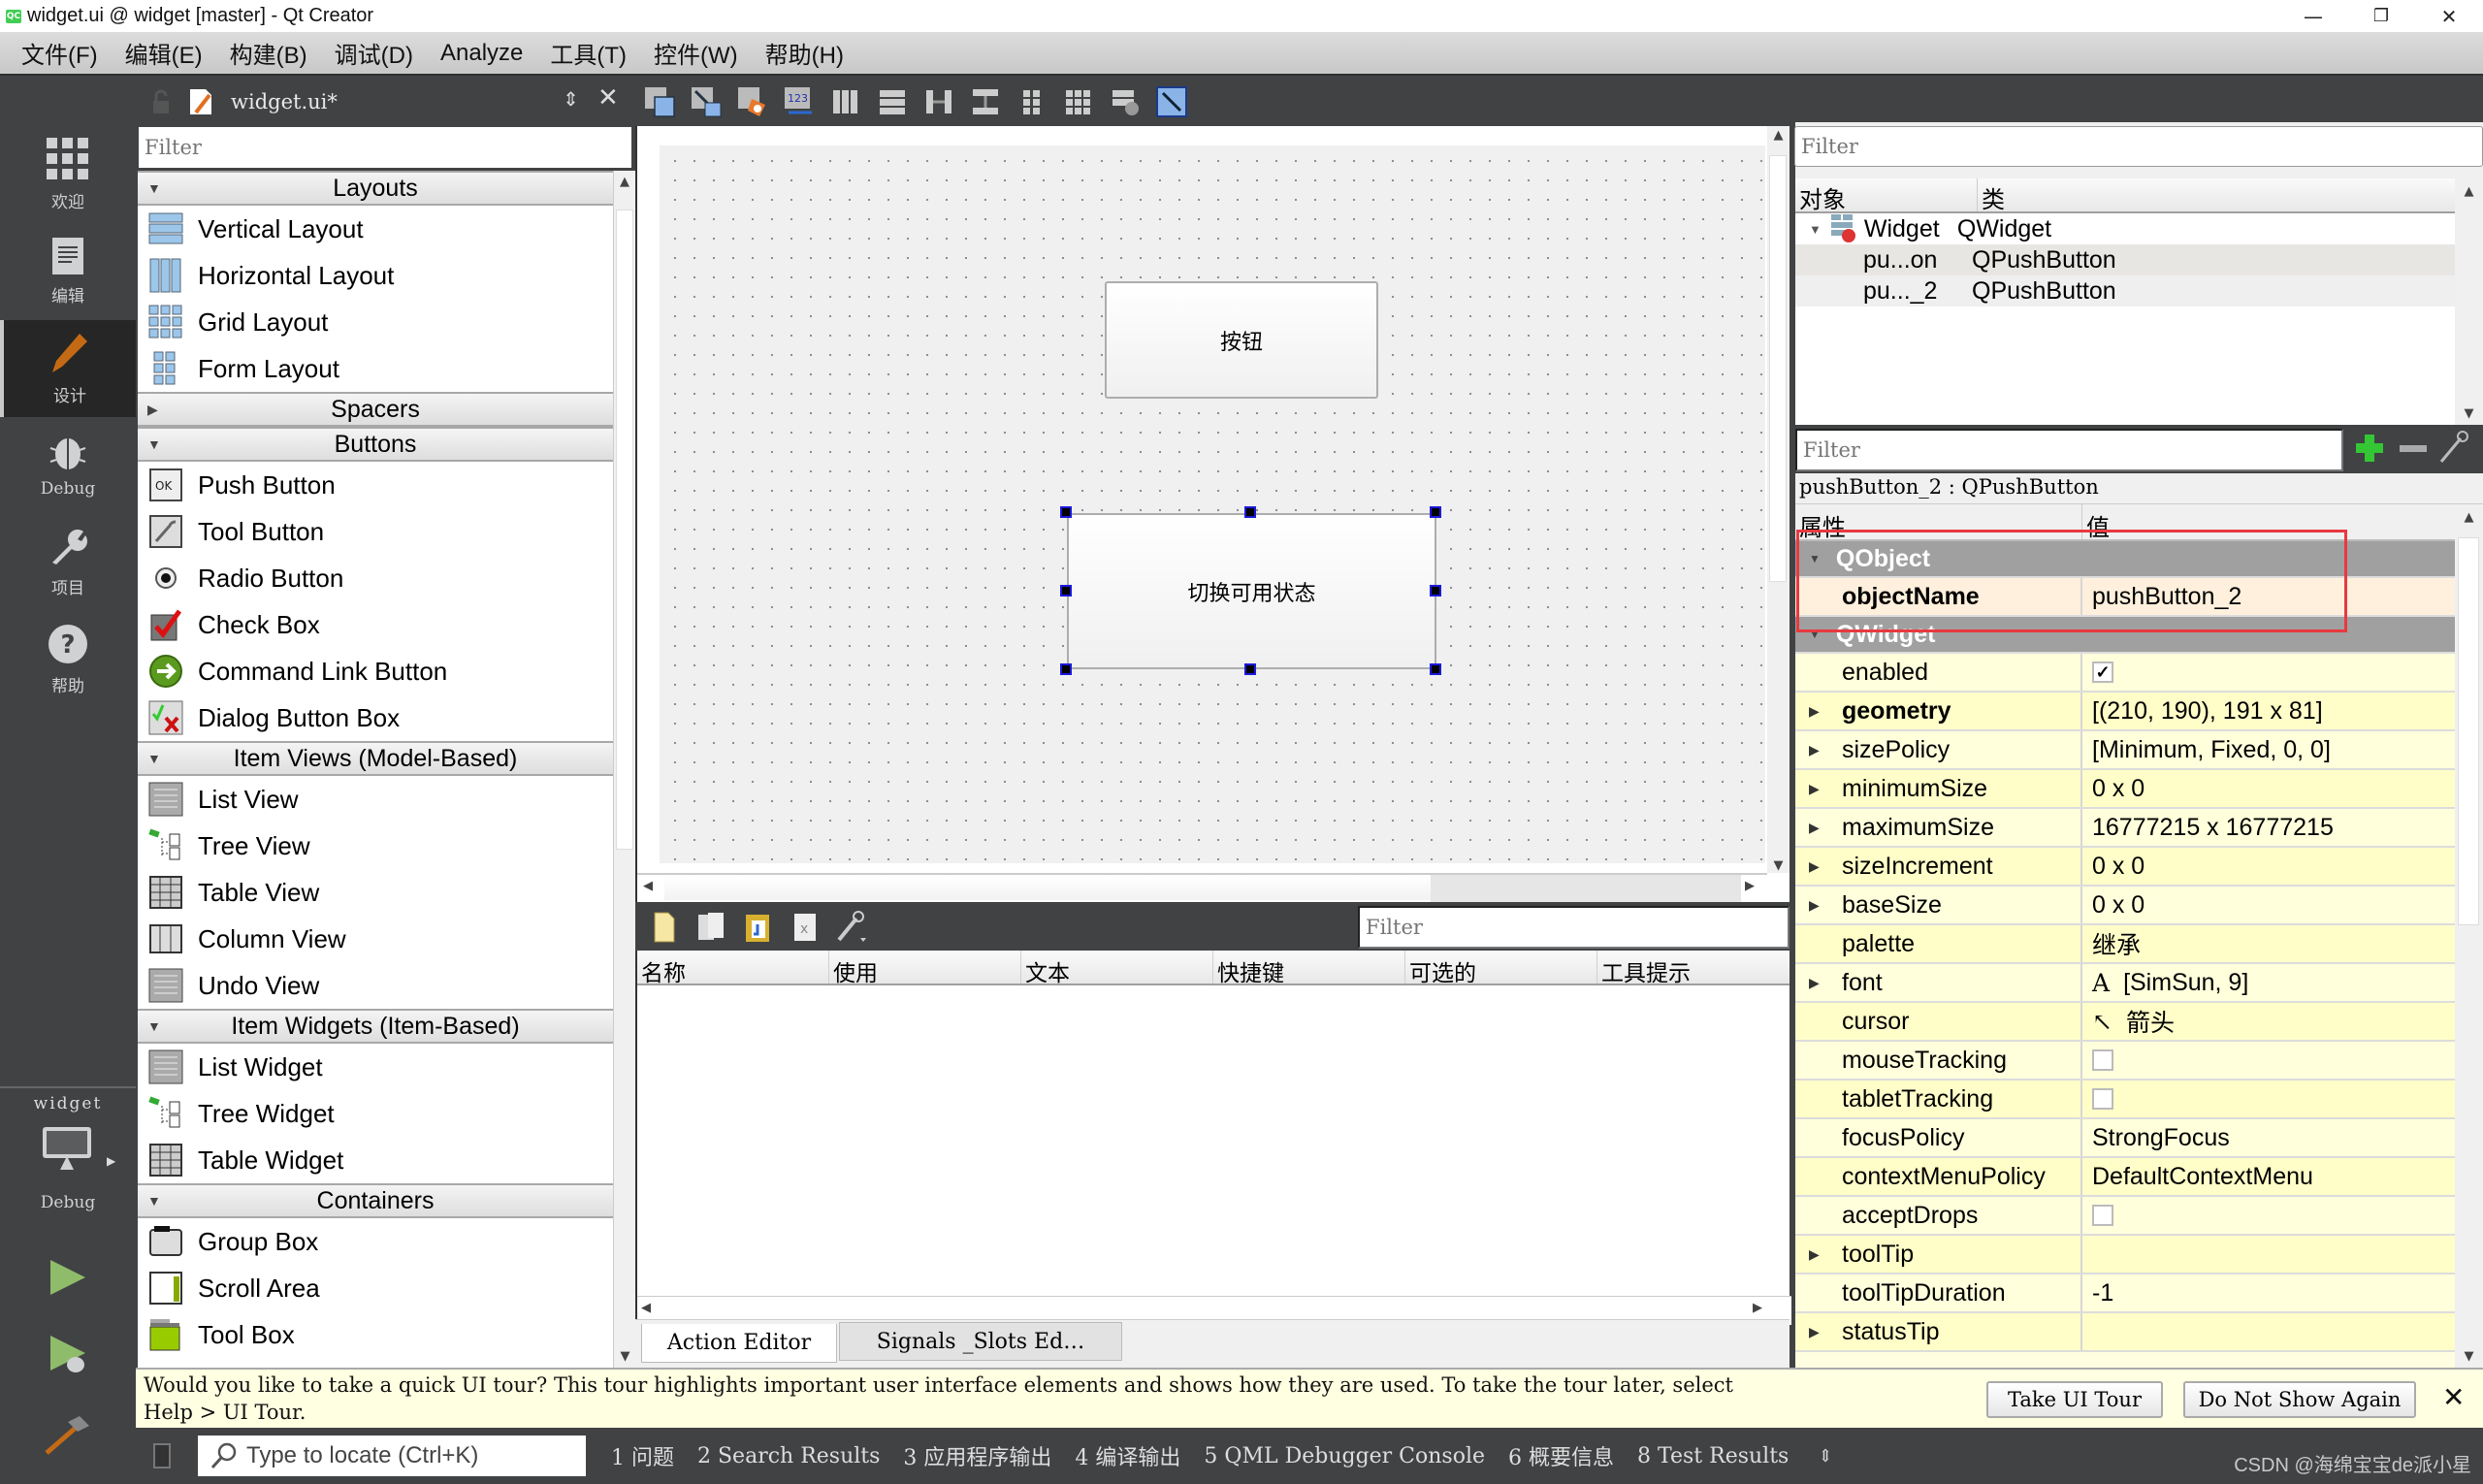  What do you see at coordinates (376, 1160) in the screenshot?
I see `widget-item-table-widget: Table Widget` at bounding box center [376, 1160].